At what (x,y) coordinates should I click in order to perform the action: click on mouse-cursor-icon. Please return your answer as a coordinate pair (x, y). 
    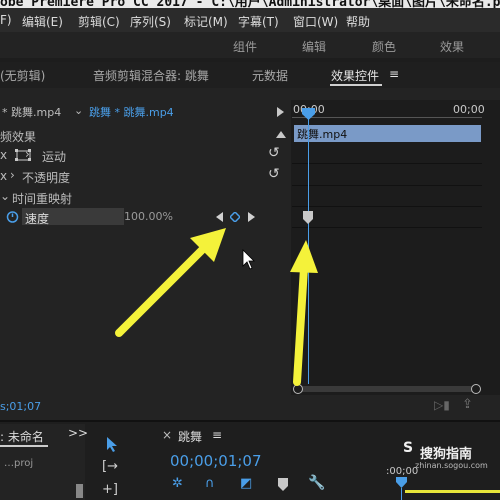
    Looking at the image, I should click on (248, 259).